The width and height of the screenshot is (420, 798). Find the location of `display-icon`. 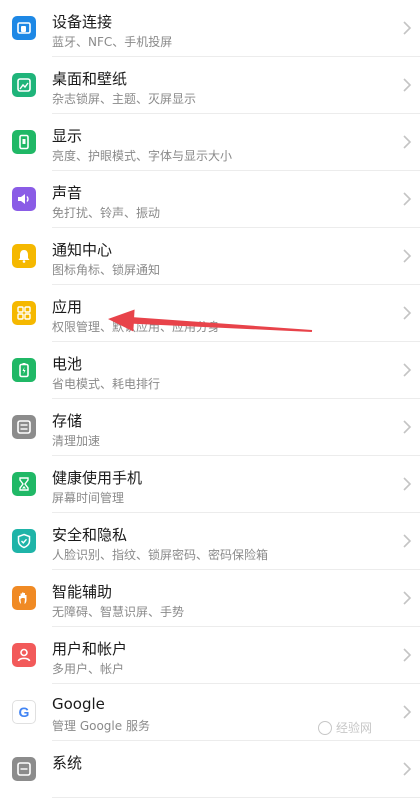

display-icon is located at coordinates (24, 142).